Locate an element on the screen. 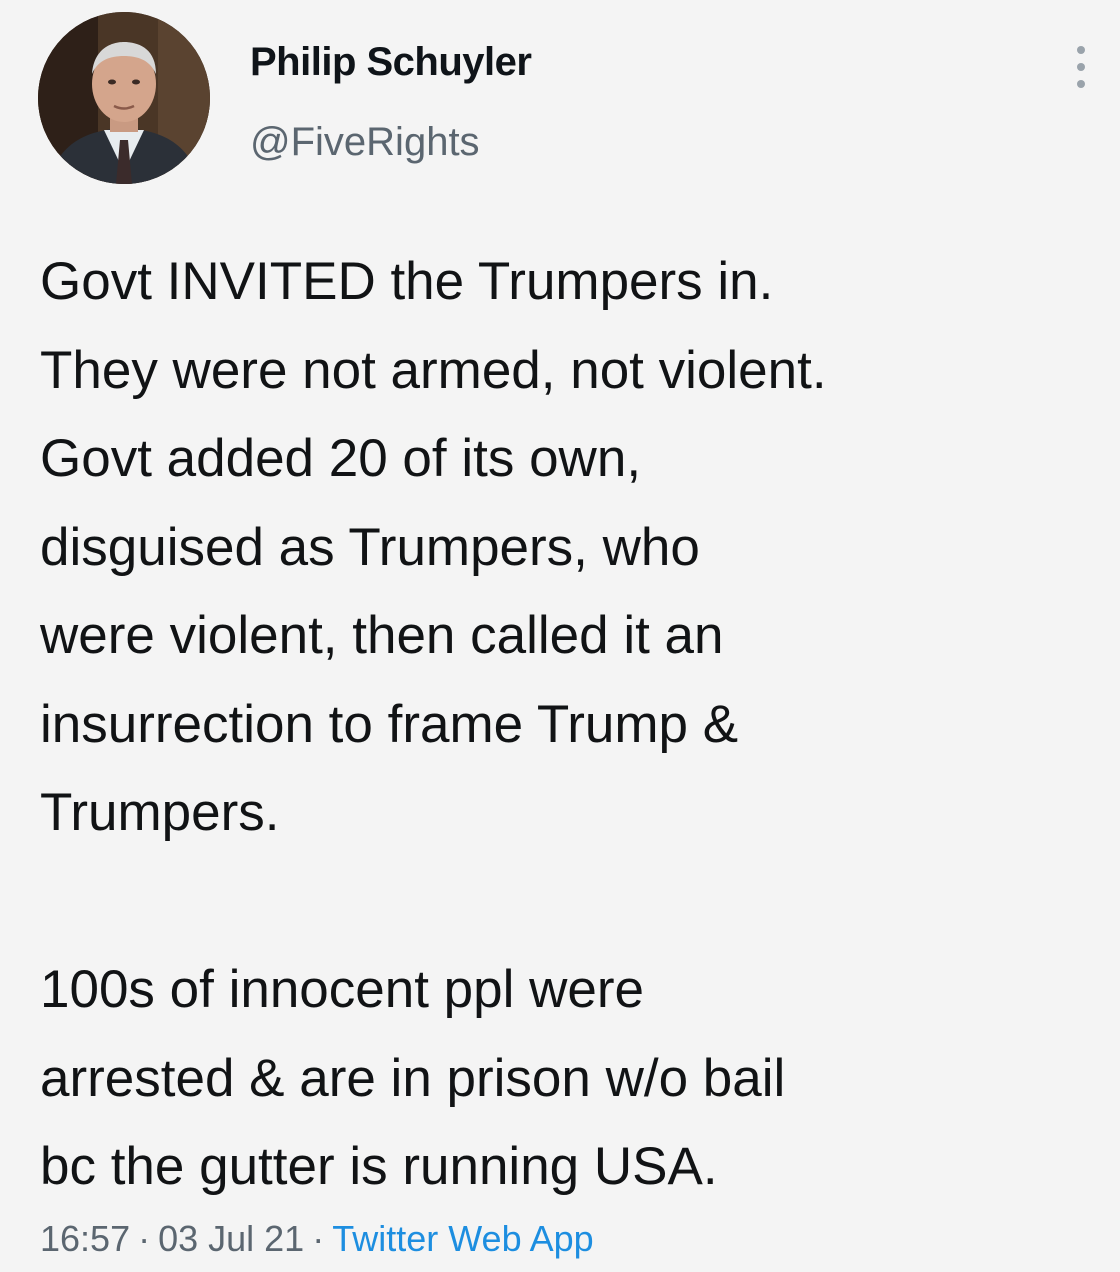  tweet-line: arrested & are in prison w/o bail is located at coordinates (413, 1078).